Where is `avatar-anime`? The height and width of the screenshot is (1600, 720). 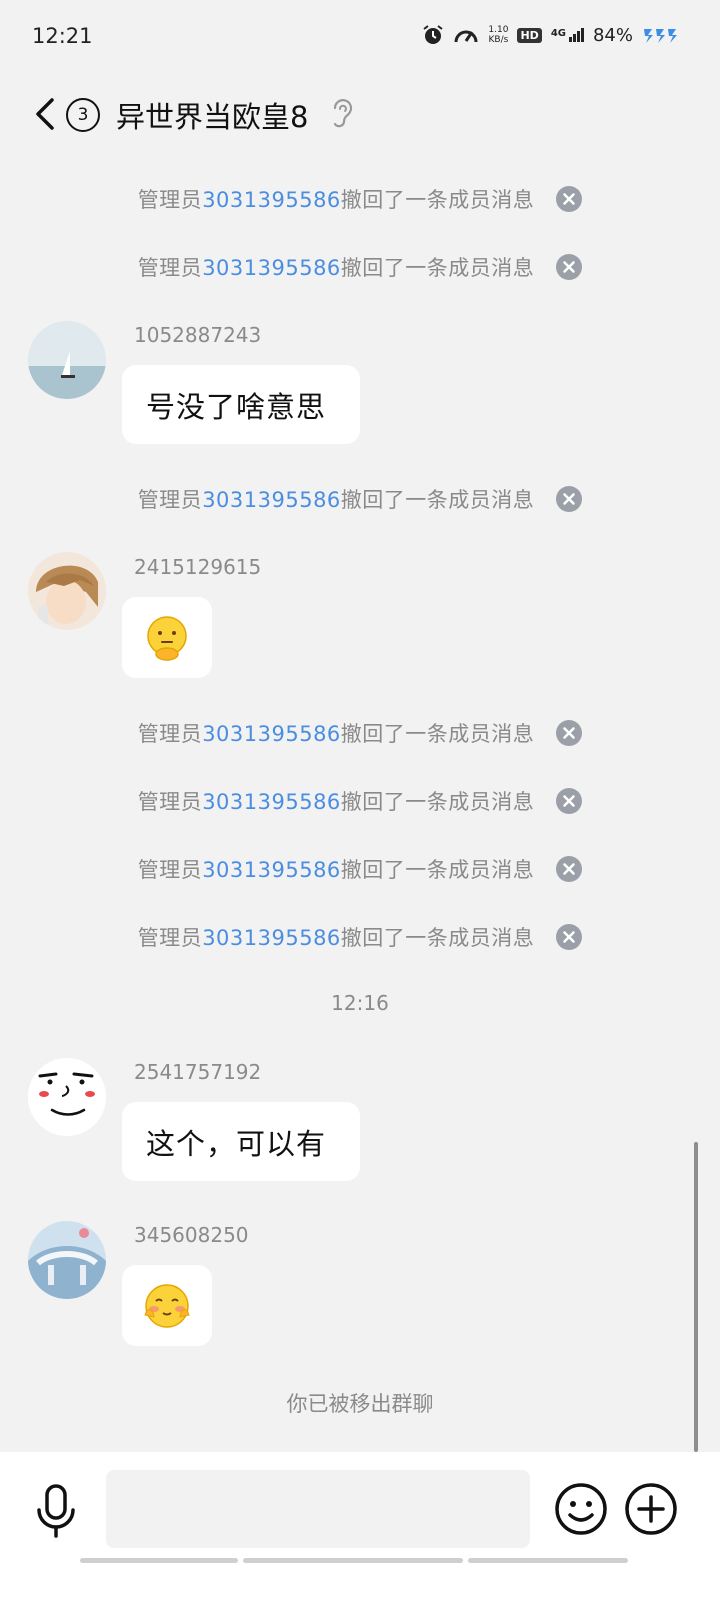
avatar-anime is located at coordinates (67, 591).